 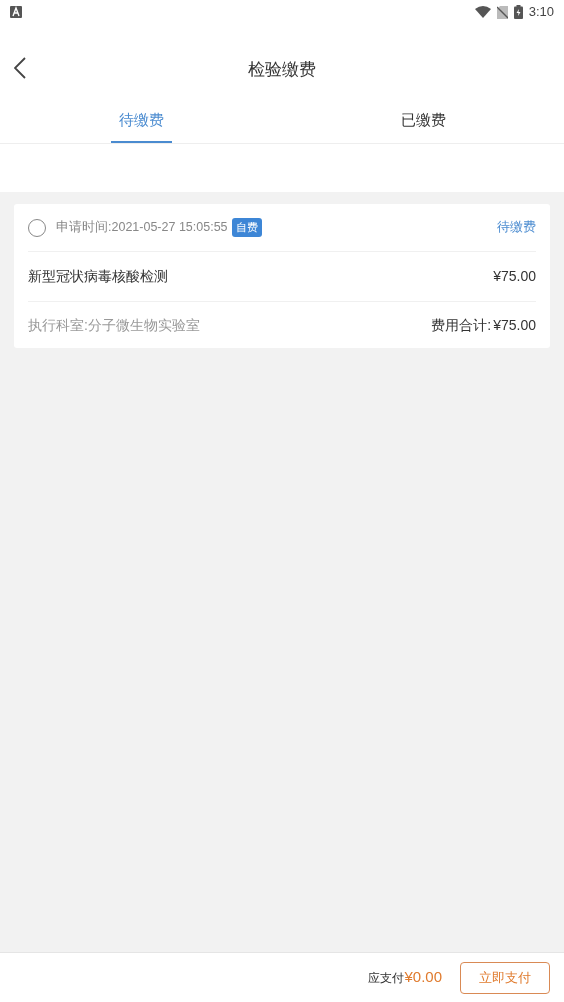 I want to click on amount-due: ¥0.00, so click(x=423, y=977).